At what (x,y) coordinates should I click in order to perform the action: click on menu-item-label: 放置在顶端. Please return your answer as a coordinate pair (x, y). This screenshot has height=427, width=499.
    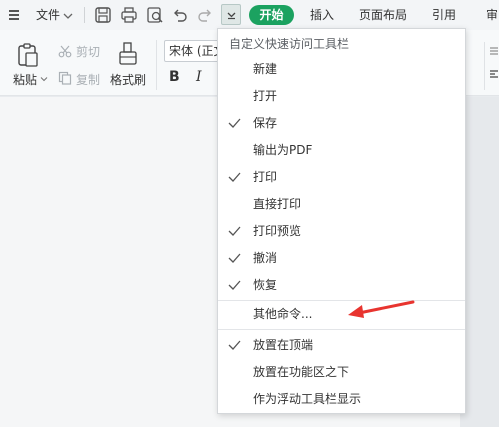
    Looking at the image, I should click on (283, 345).